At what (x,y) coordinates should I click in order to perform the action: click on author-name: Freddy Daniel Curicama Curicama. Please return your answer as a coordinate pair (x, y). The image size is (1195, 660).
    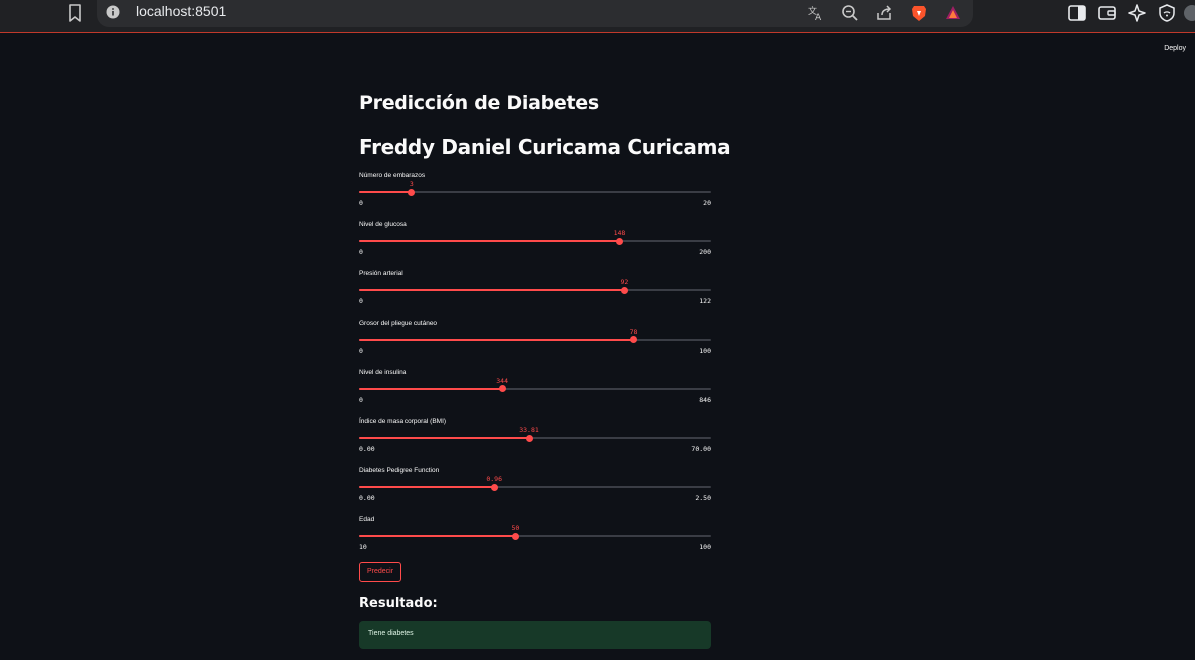
    Looking at the image, I should click on (545, 147).